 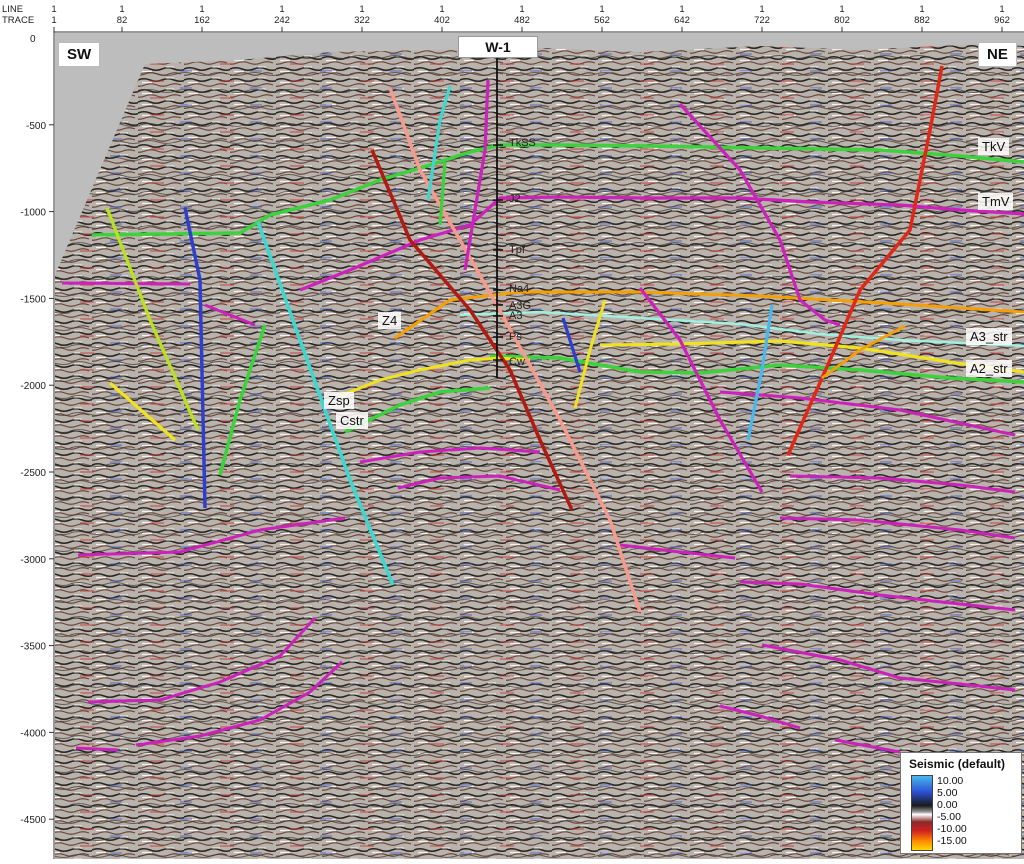 I want to click on well-top-tkss: TkSS, so click(x=522, y=143).